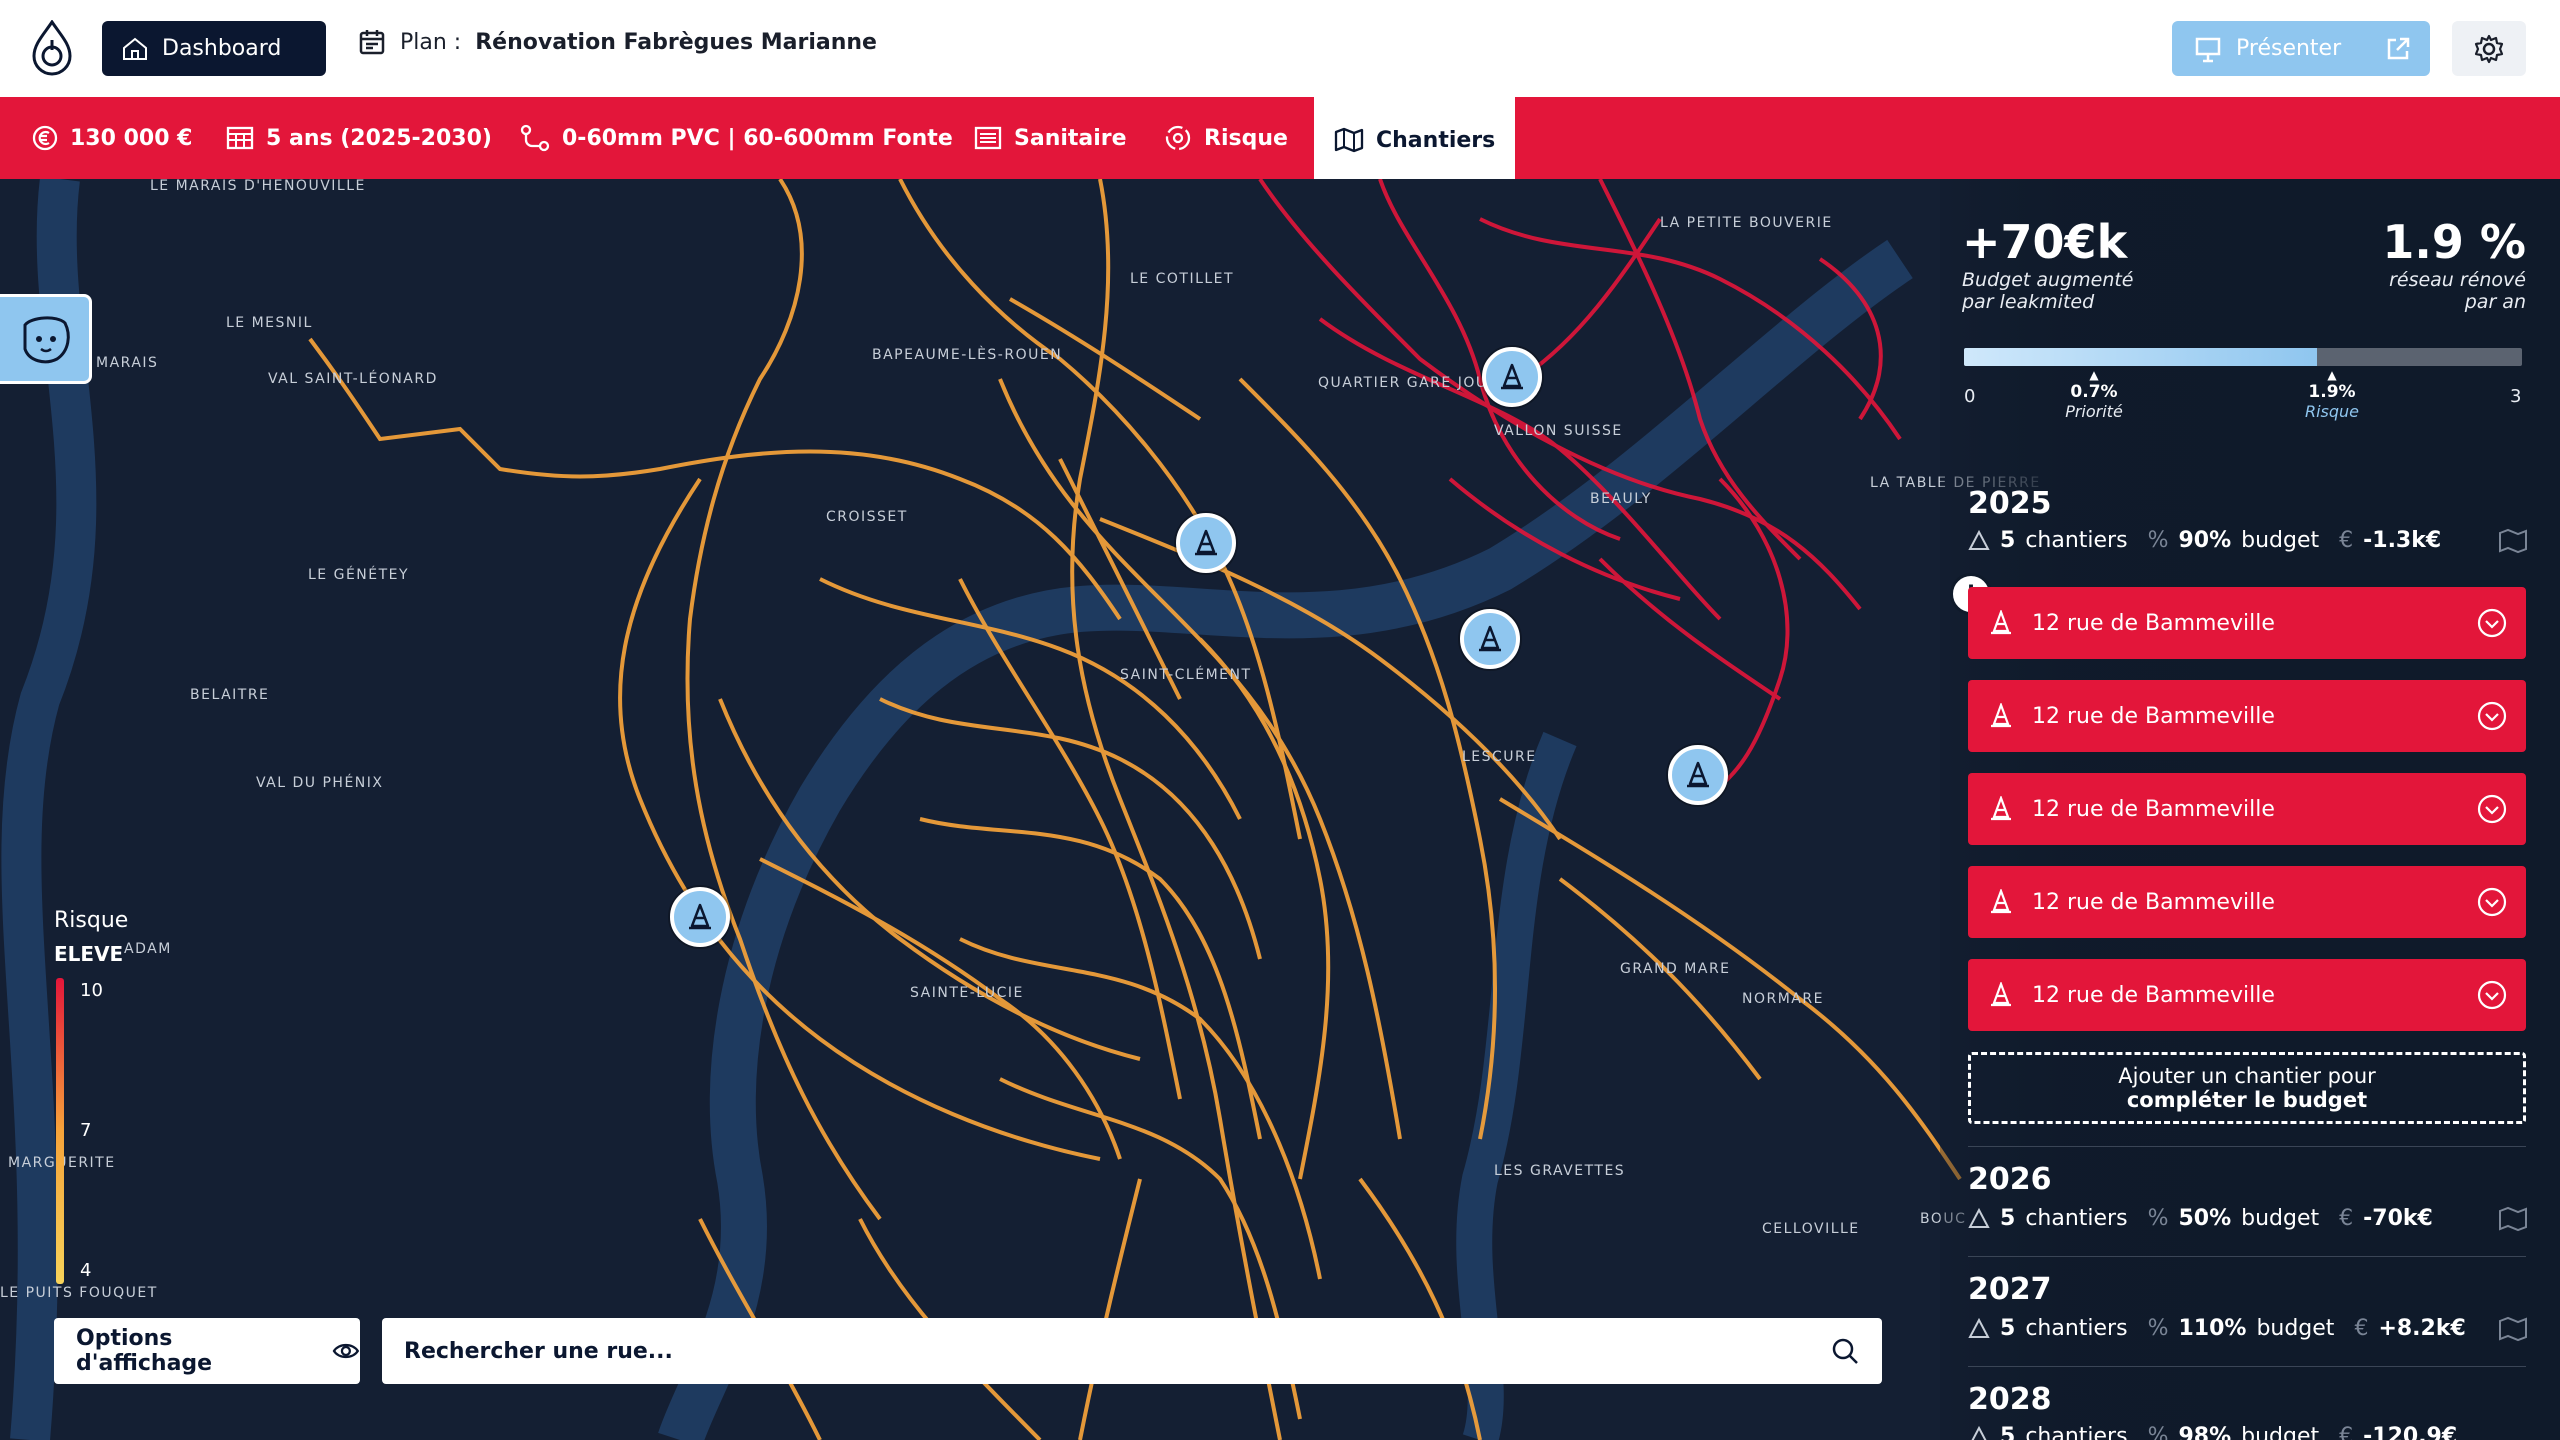 Image resolution: width=2560 pixels, height=1440 pixels. Describe the element at coordinates (2076, 1218) in the screenshot. I see `year-chantiers-label: chantiers` at that location.